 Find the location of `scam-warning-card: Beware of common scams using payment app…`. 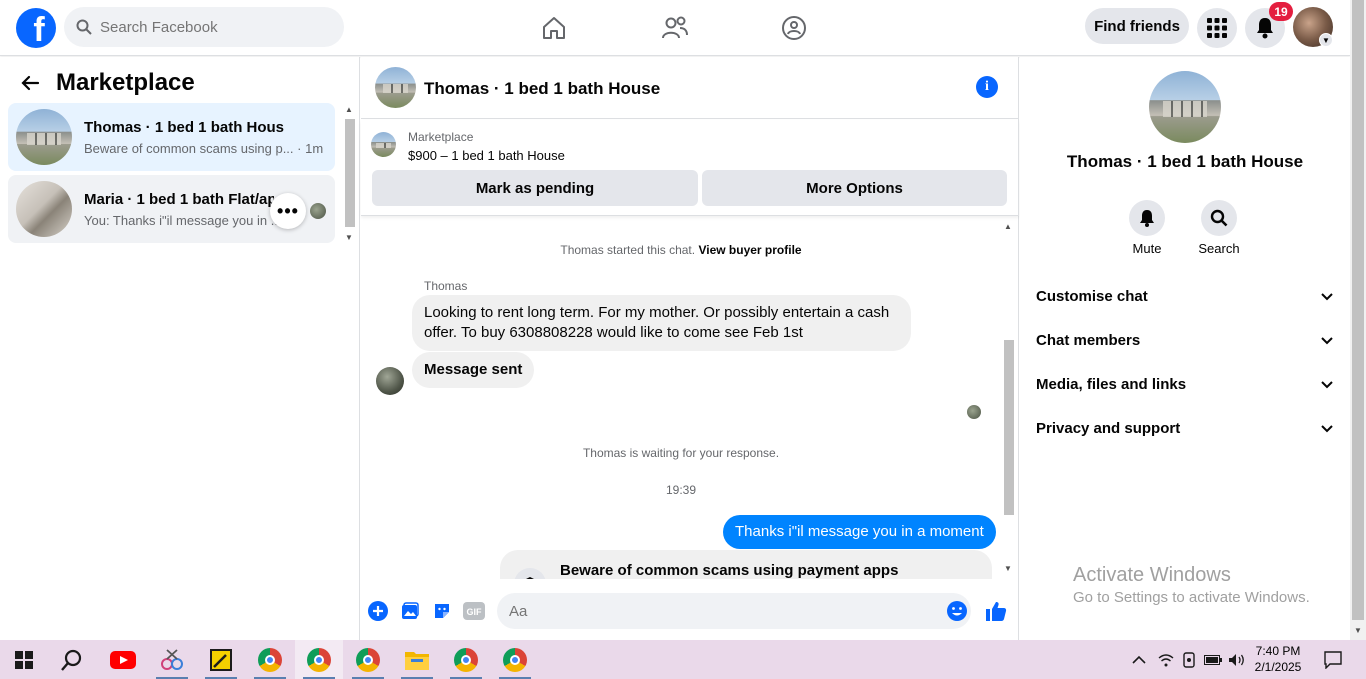

scam-warning-card: Beware of common scams using payment app… is located at coordinates (746, 564).